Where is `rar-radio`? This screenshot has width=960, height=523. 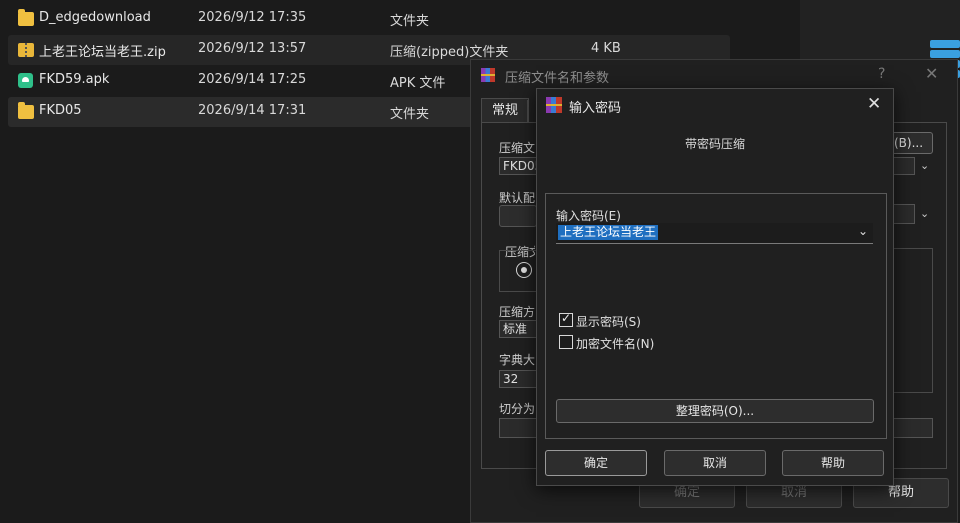 rar-radio is located at coordinates (524, 270).